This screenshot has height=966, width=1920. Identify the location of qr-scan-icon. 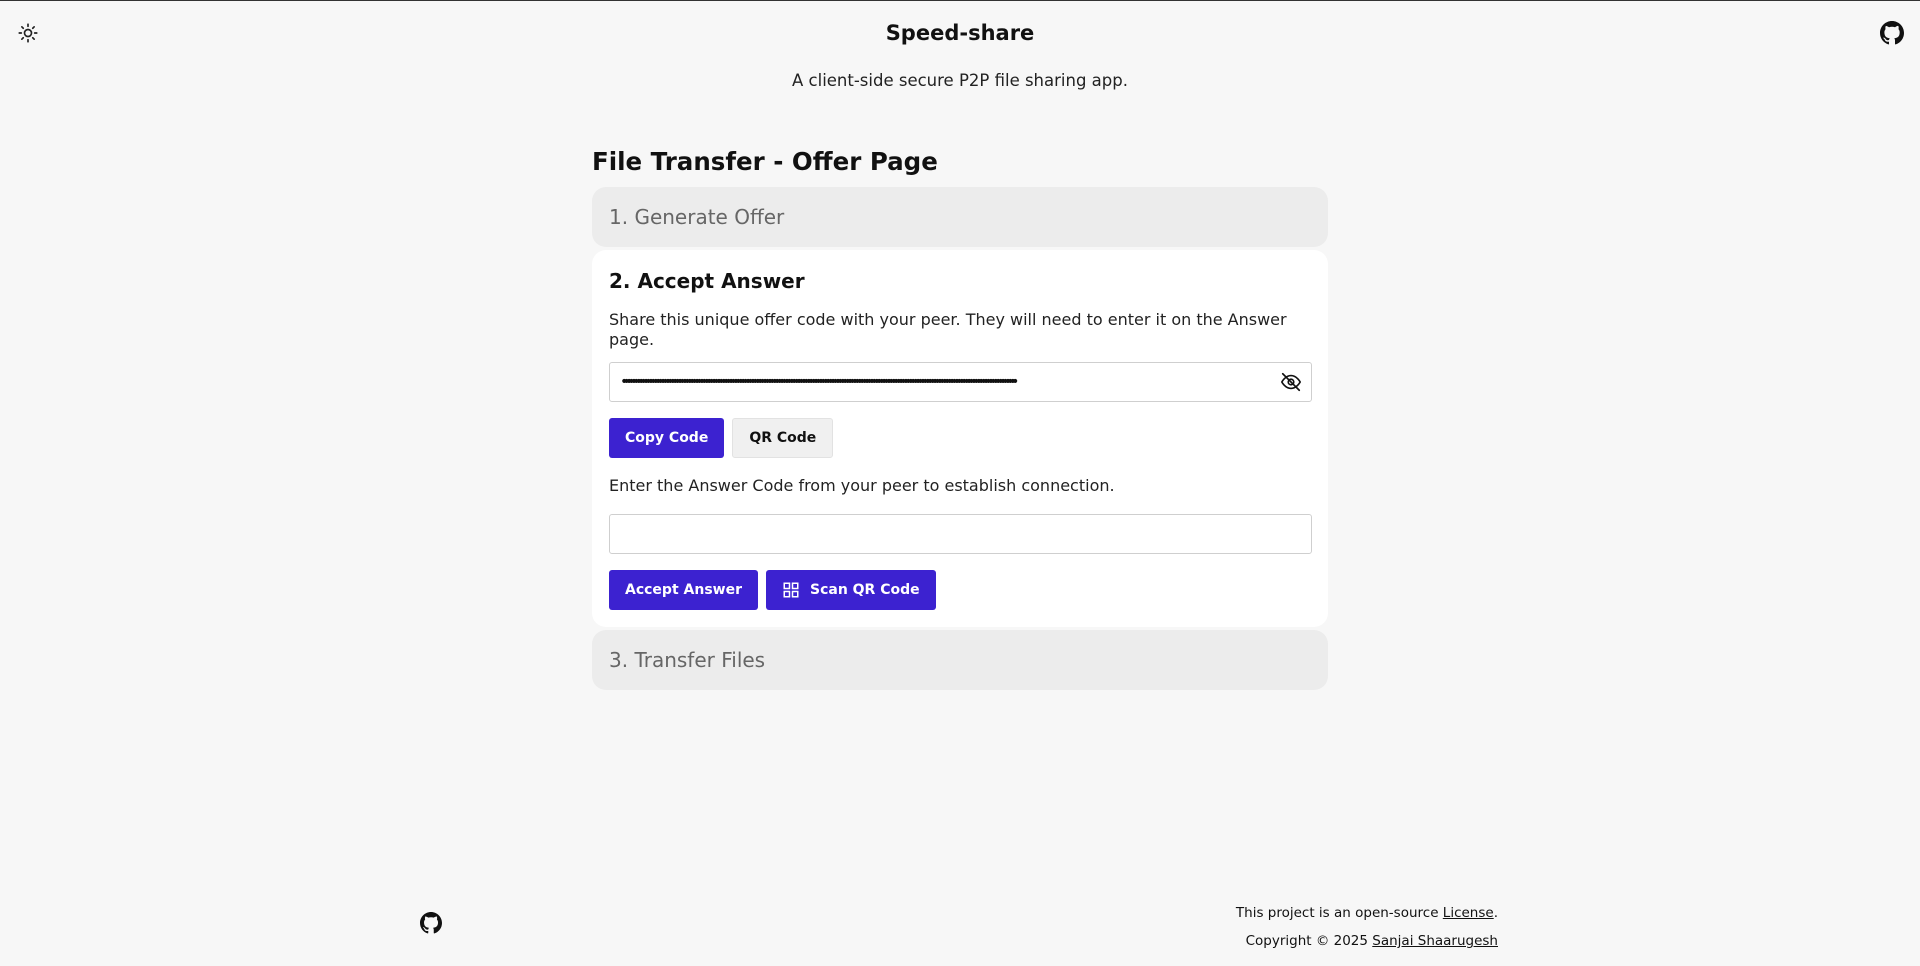
(791, 590).